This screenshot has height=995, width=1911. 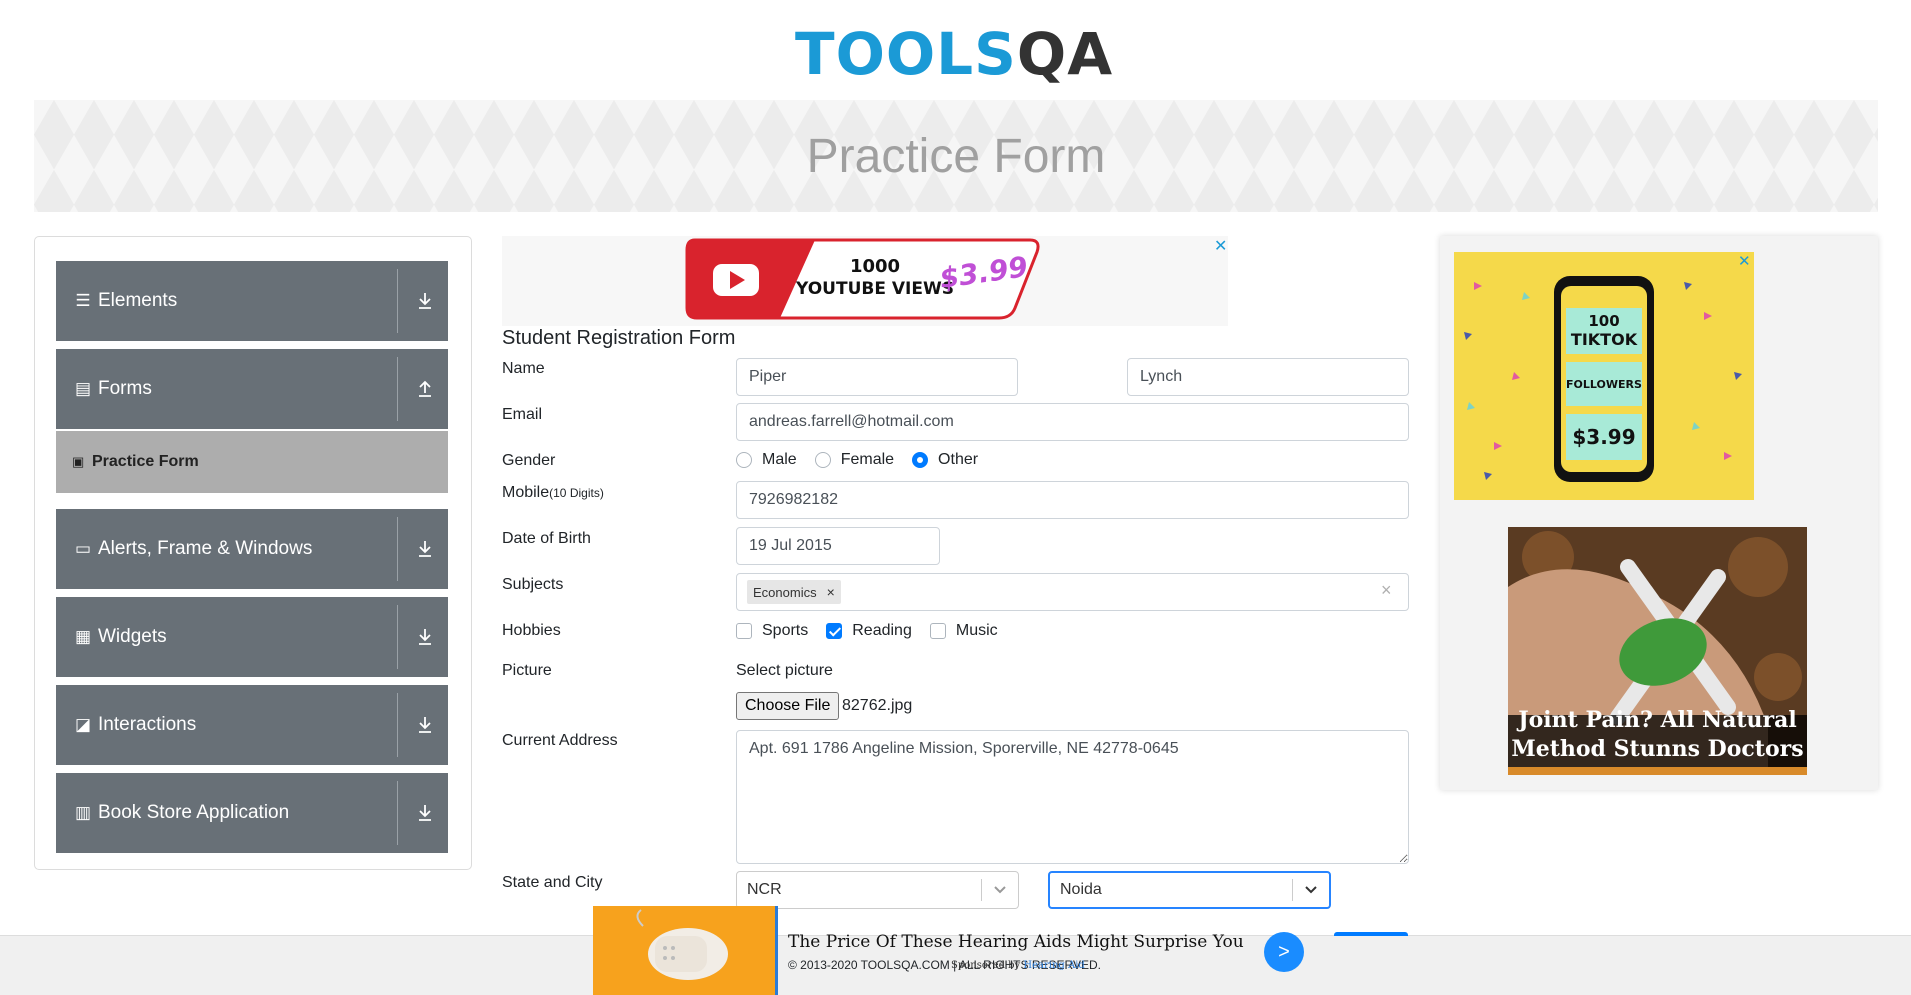 What do you see at coordinates (425, 389) in the screenshot?
I see `upload-arrow-icon` at bounding box center [425, 389].